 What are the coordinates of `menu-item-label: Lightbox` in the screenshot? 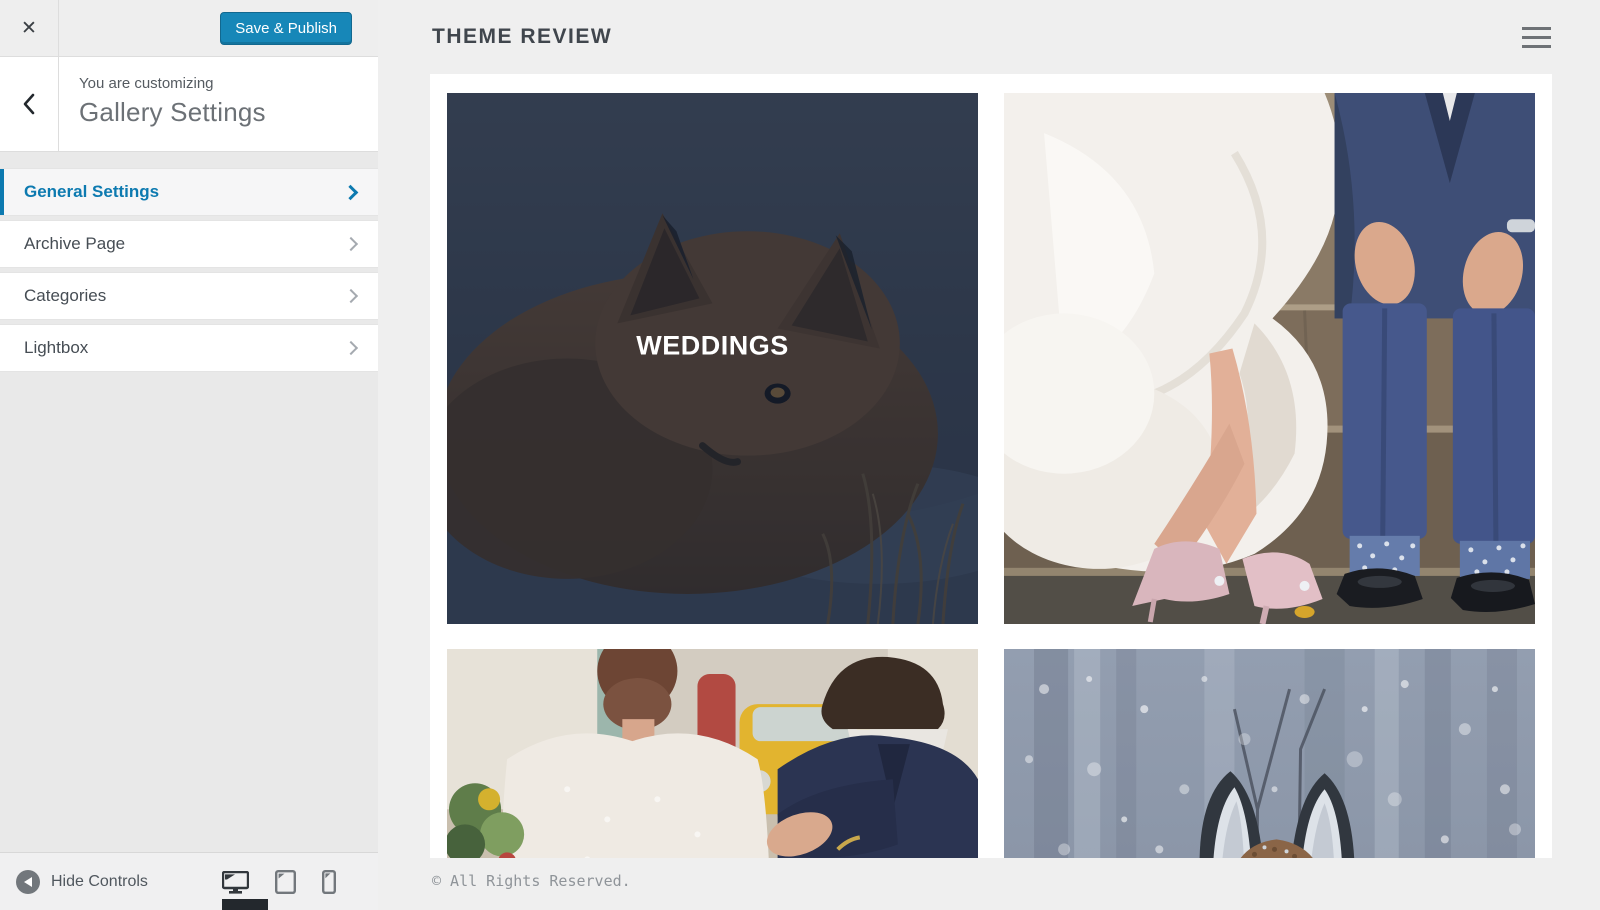 It's located at (56, 347).